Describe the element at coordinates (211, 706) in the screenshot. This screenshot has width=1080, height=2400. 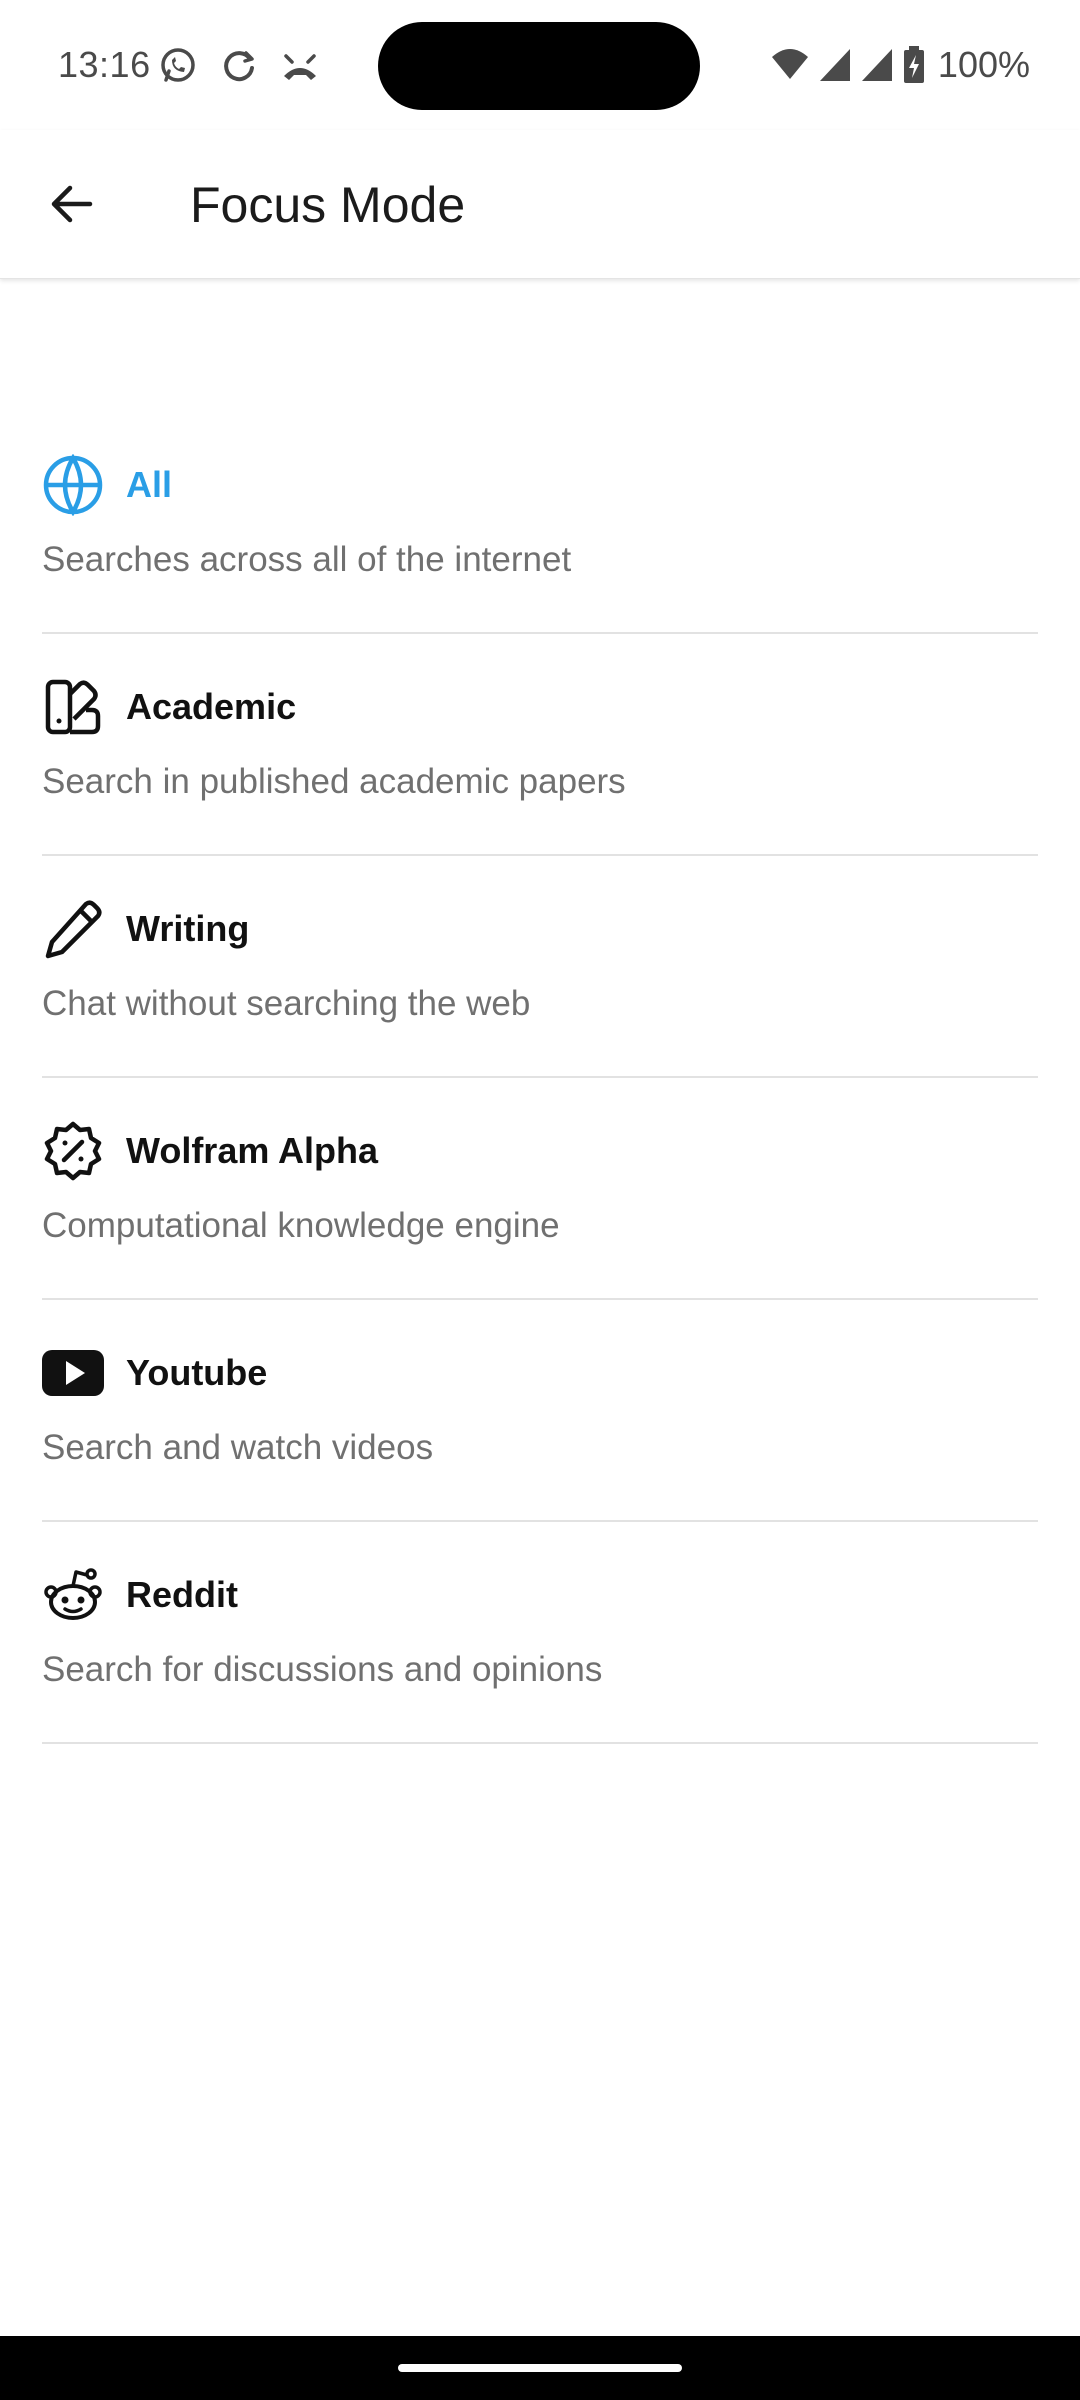
I see `mode-title: Academic` at that location.